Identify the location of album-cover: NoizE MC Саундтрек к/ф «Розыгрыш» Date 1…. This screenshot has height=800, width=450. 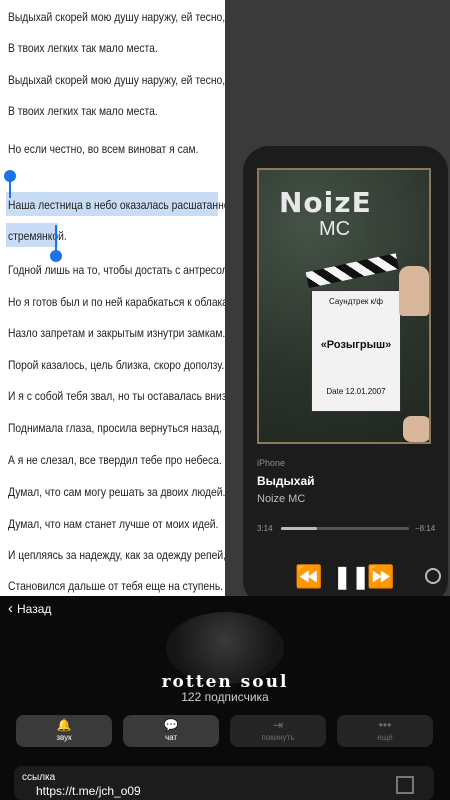
(344, 306).